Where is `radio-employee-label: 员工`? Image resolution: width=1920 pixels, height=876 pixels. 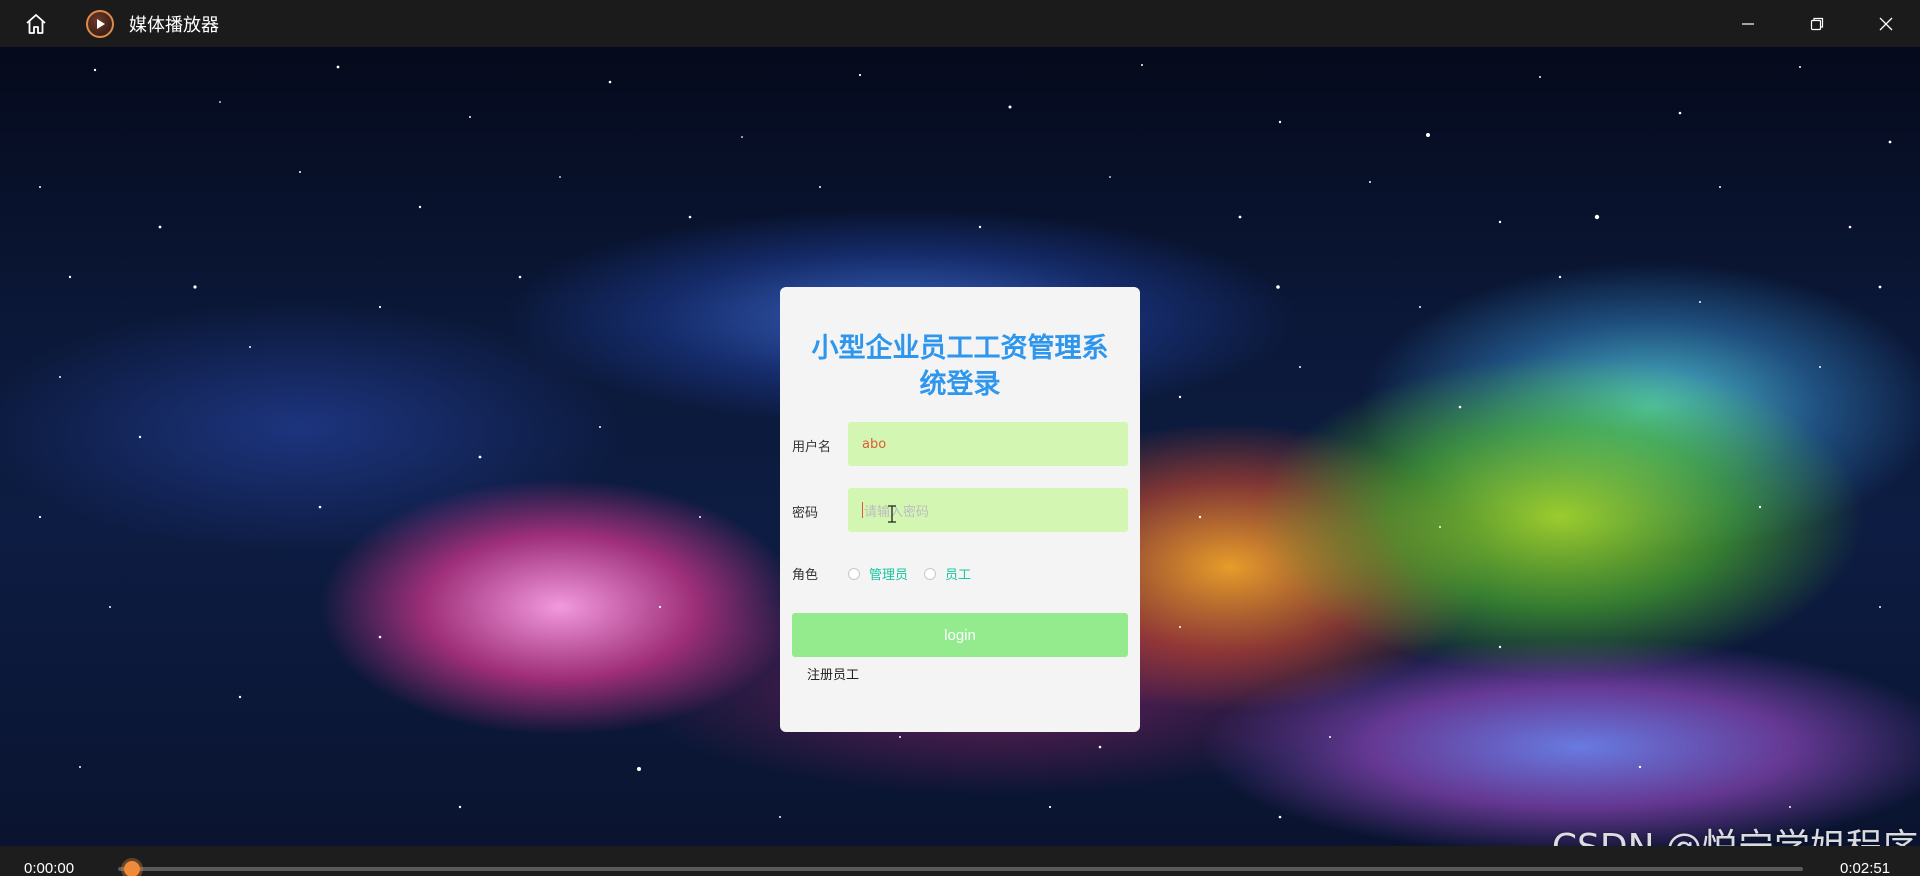 radio-employee-label: 员工 is located at coordinates (958, 573).